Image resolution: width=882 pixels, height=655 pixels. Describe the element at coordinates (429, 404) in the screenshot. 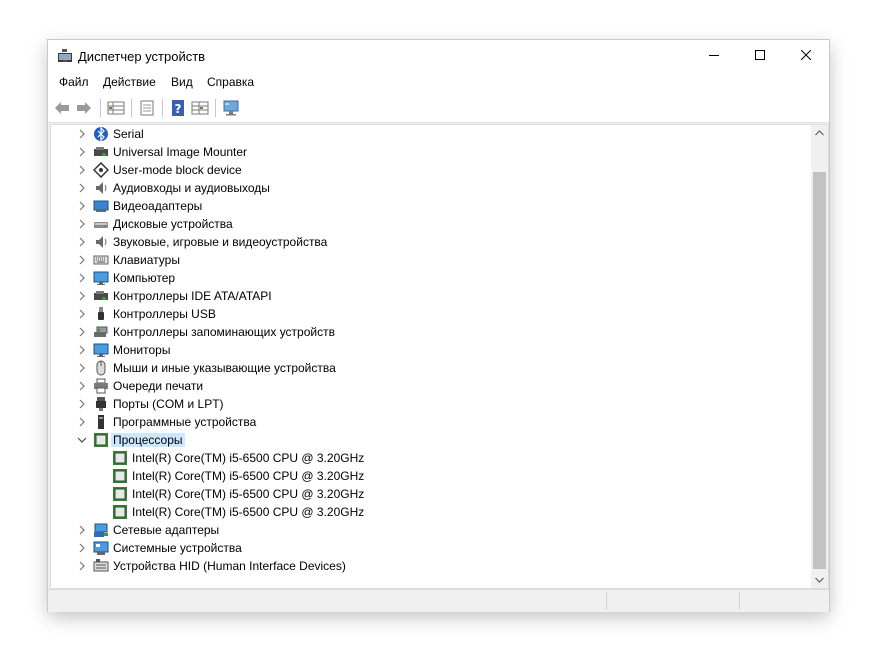

I see `tree-category-15: Порты (COM и LPT)` at that location.